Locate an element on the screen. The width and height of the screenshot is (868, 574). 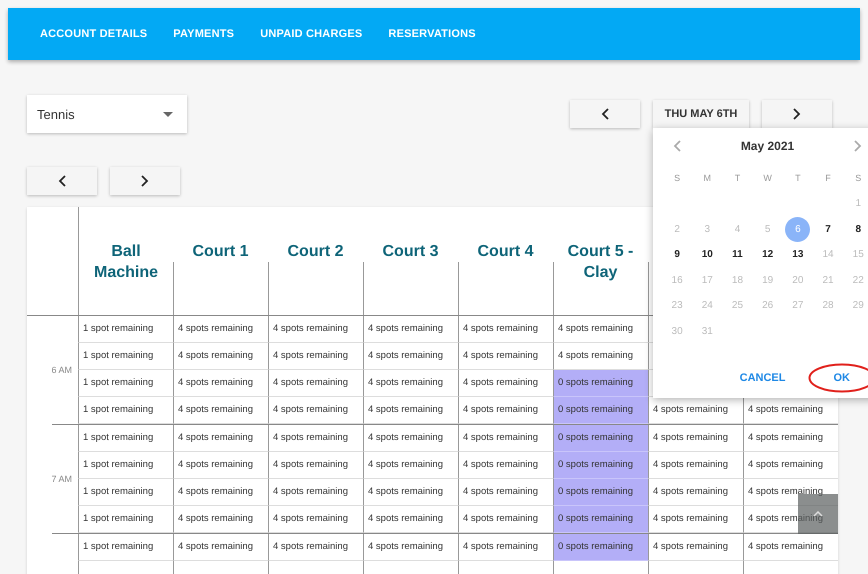
column-header: Court 5 - Clay is located at coordinates (600, 262).